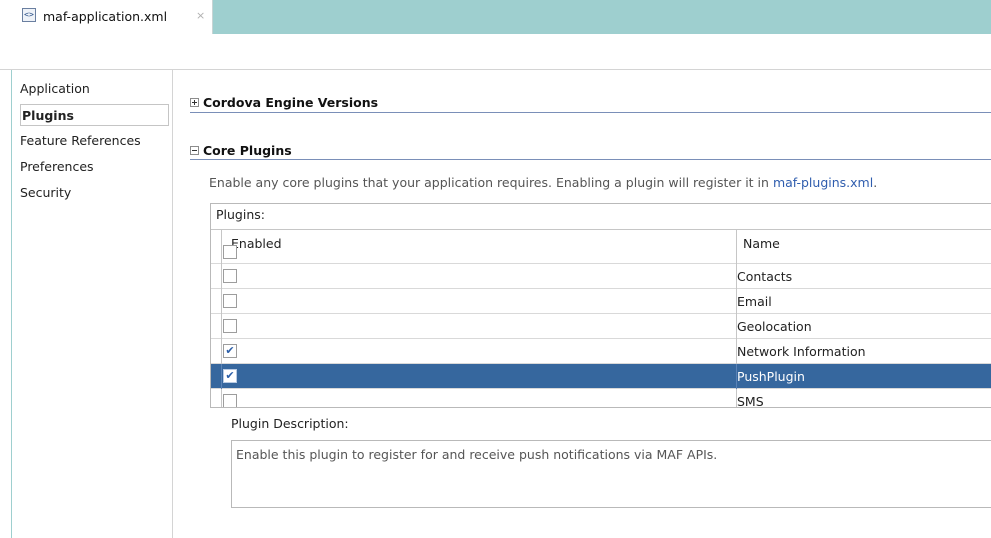 The image size is (991, 538). What do you see at coordinates (601, 276) in the screenshot?
I see `table-row: Contacts` at bounding box center [601, 276].